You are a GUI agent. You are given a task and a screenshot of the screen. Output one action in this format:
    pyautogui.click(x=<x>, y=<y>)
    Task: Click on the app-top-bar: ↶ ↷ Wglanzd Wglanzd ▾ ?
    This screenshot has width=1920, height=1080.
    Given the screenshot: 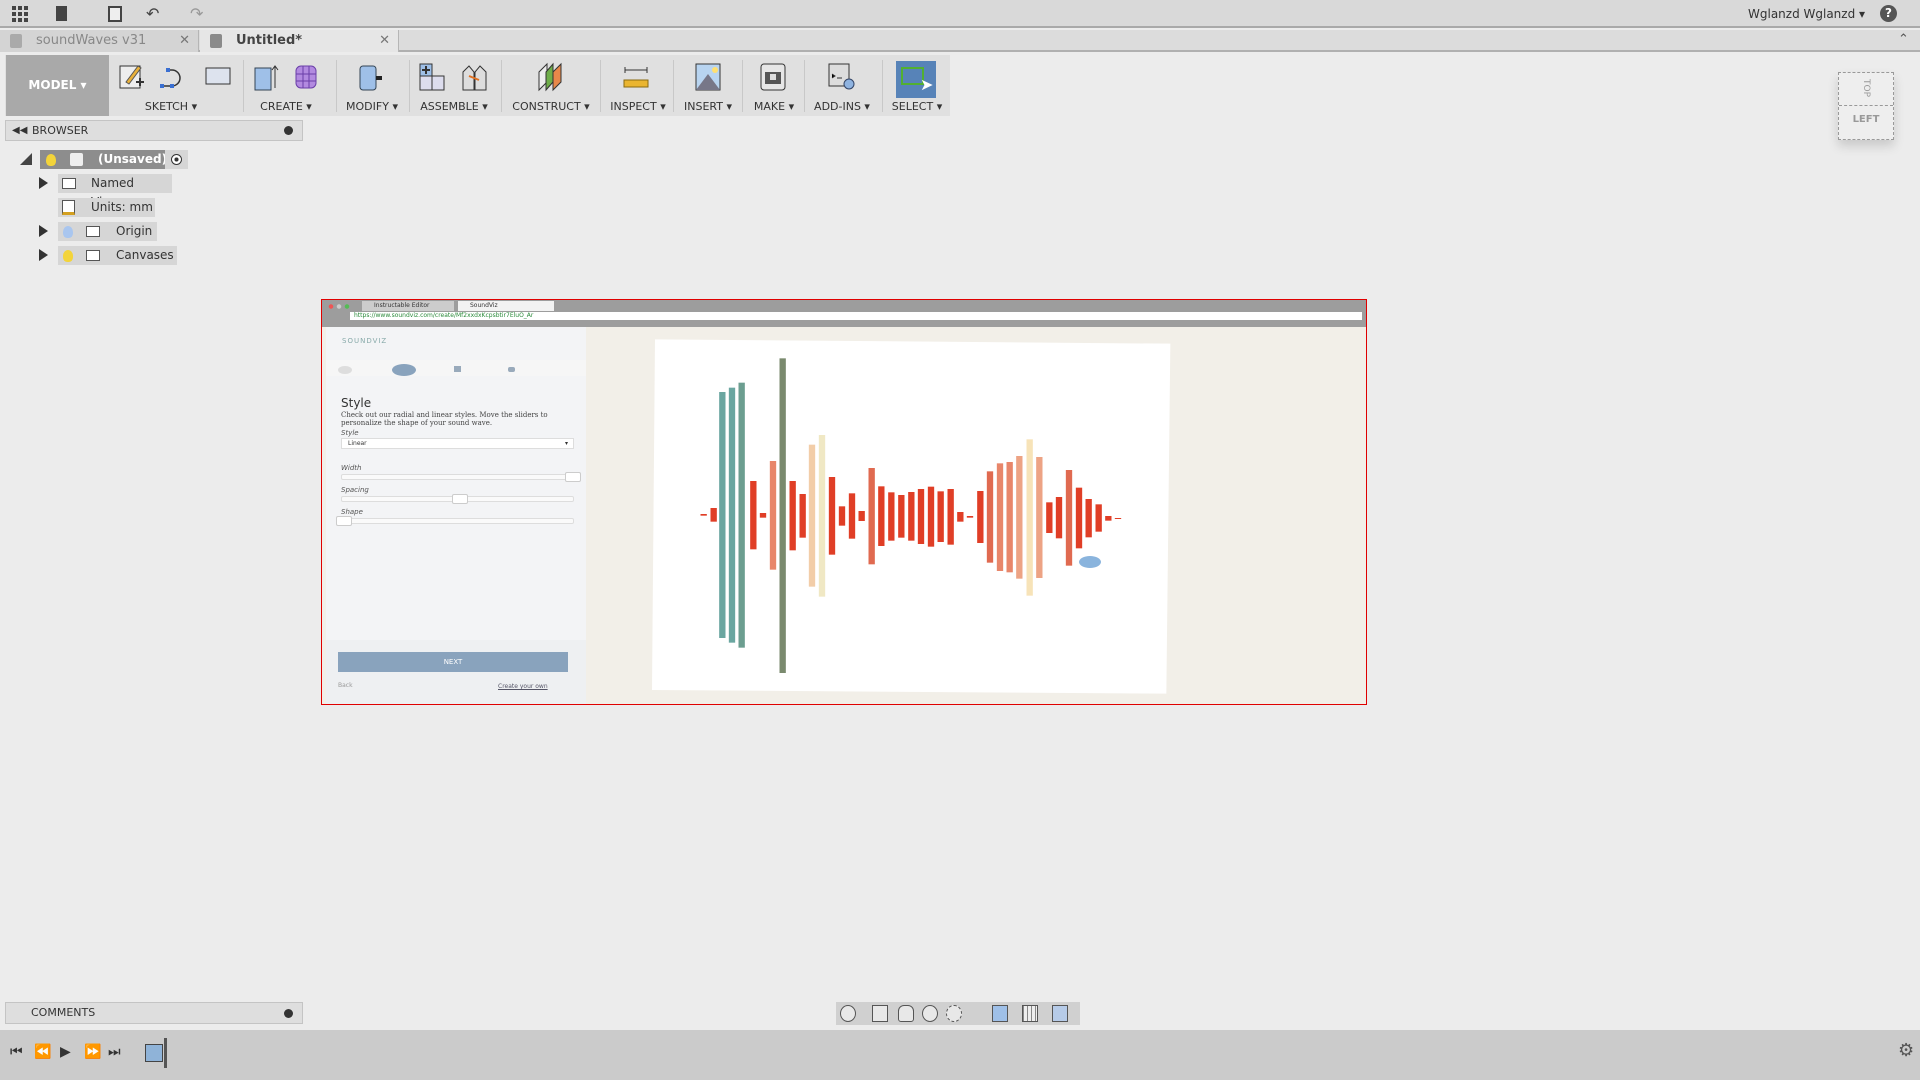 What is the action you would take?
    pyautogui.click(x=960, y=14)
    